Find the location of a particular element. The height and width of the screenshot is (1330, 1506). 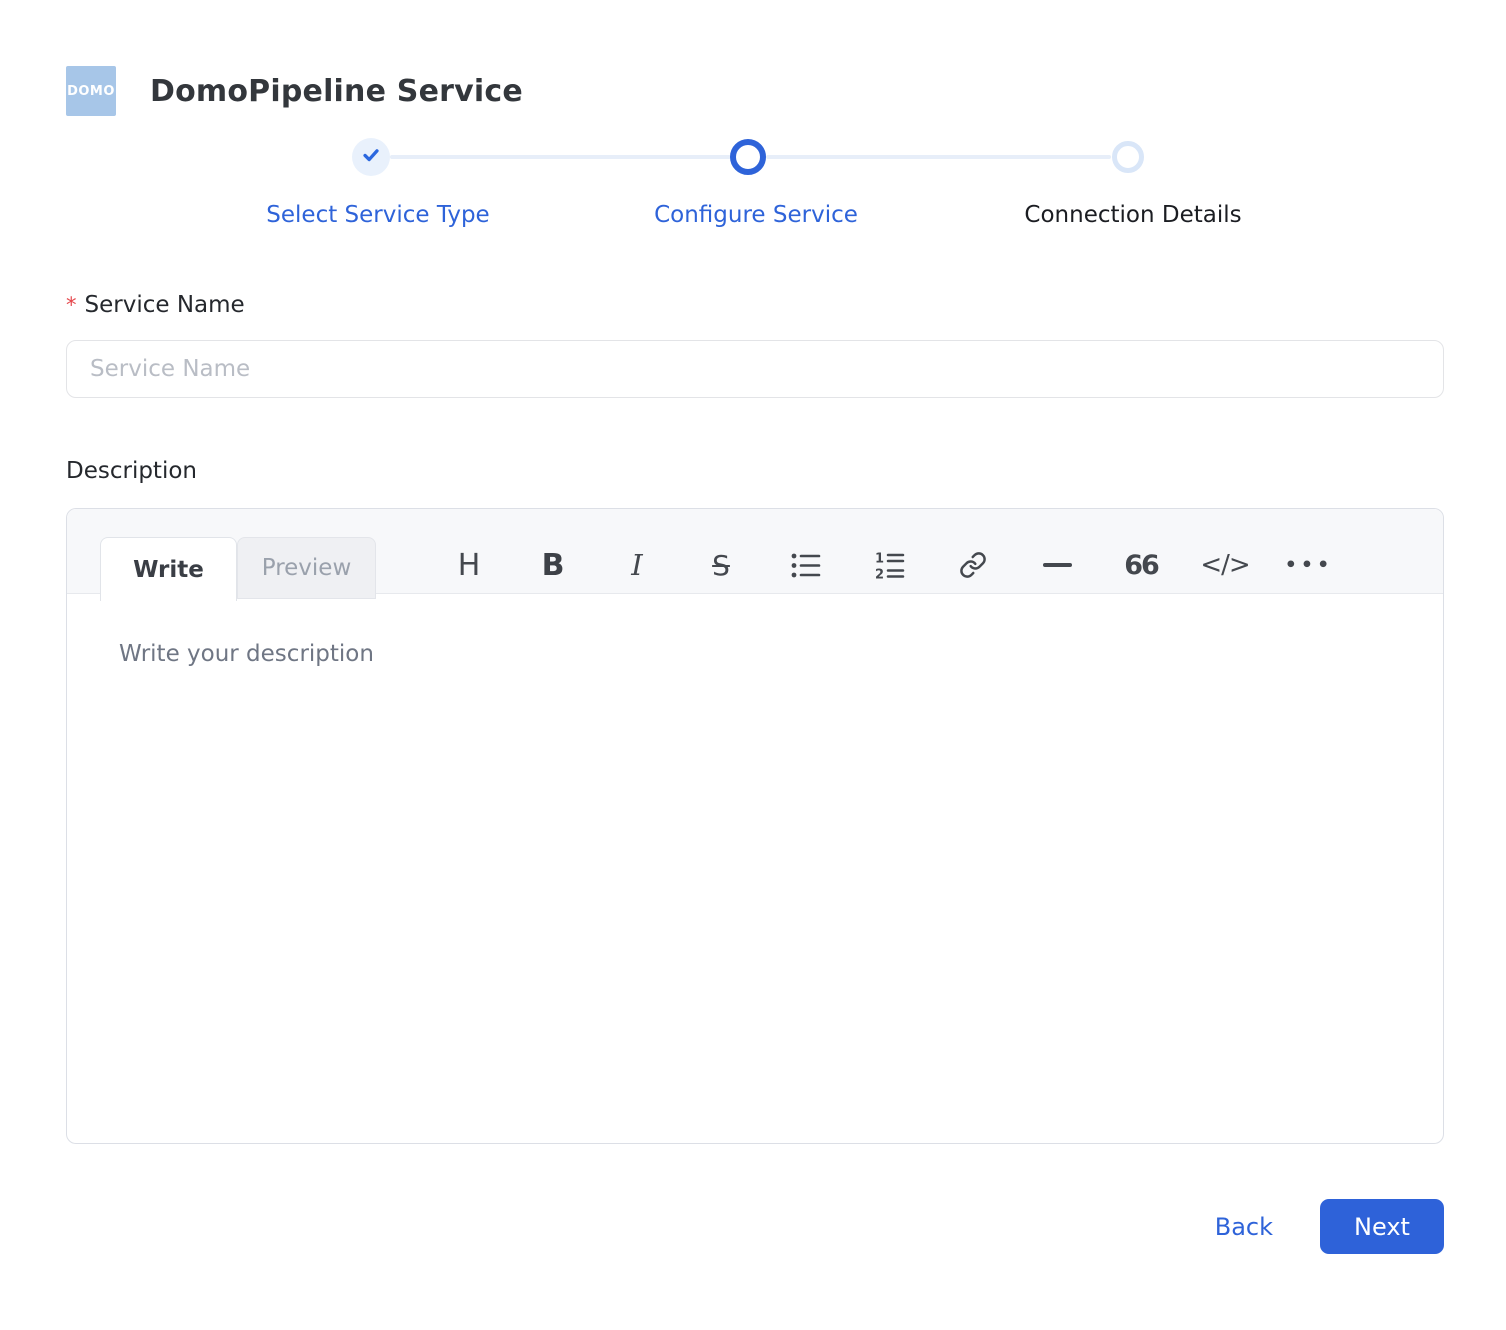

horizontal-rule-button is located at coordinates (1057, 565).